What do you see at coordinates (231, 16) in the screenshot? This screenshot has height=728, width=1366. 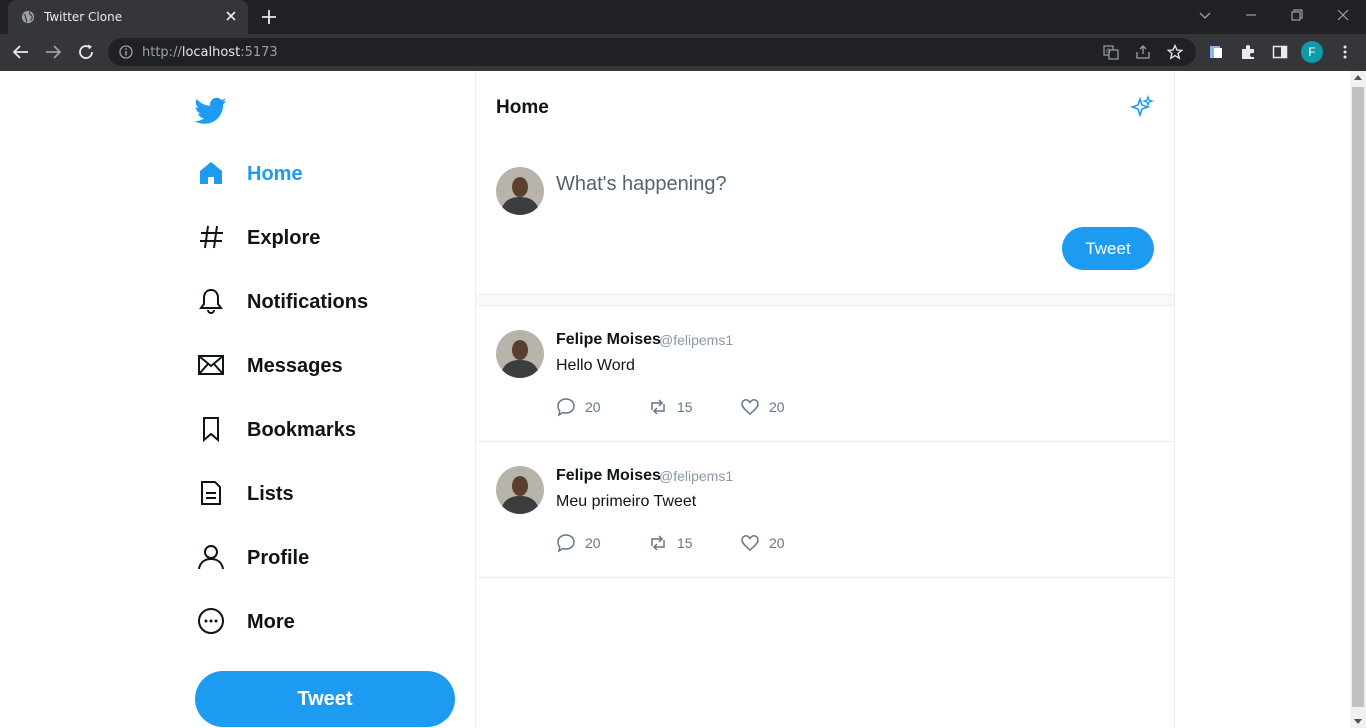 I see `close-tab-icon` at bounding box center [231, 16].